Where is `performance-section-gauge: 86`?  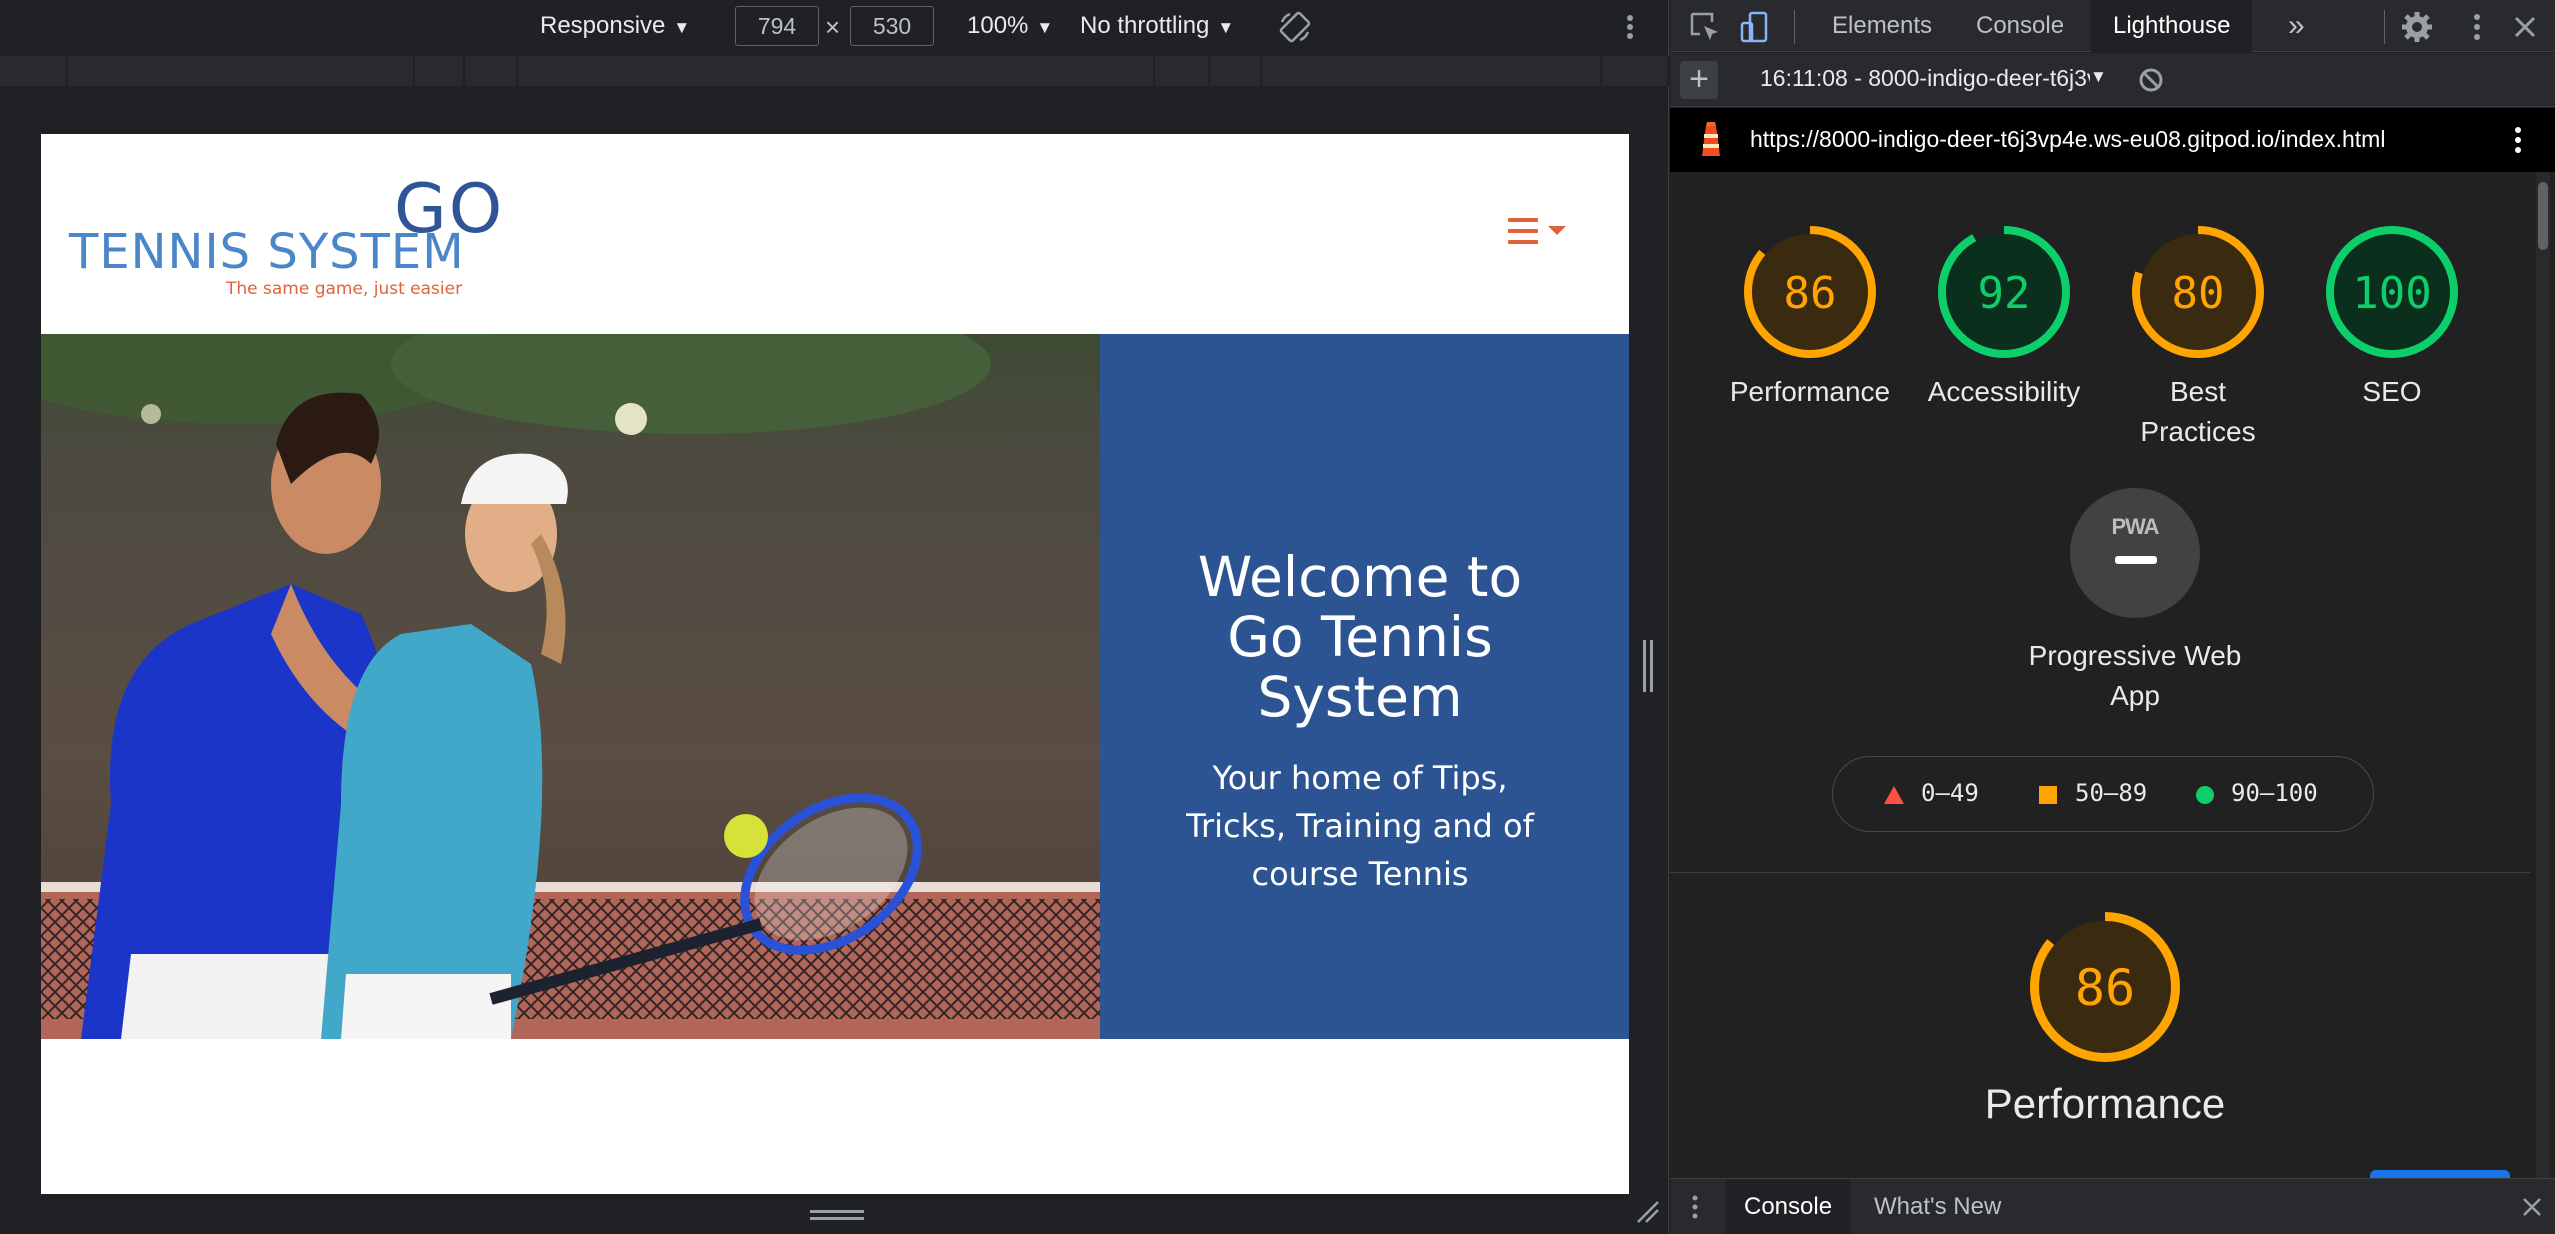
performance-section-gauge: 86 is located at coordinates (2105, 989).